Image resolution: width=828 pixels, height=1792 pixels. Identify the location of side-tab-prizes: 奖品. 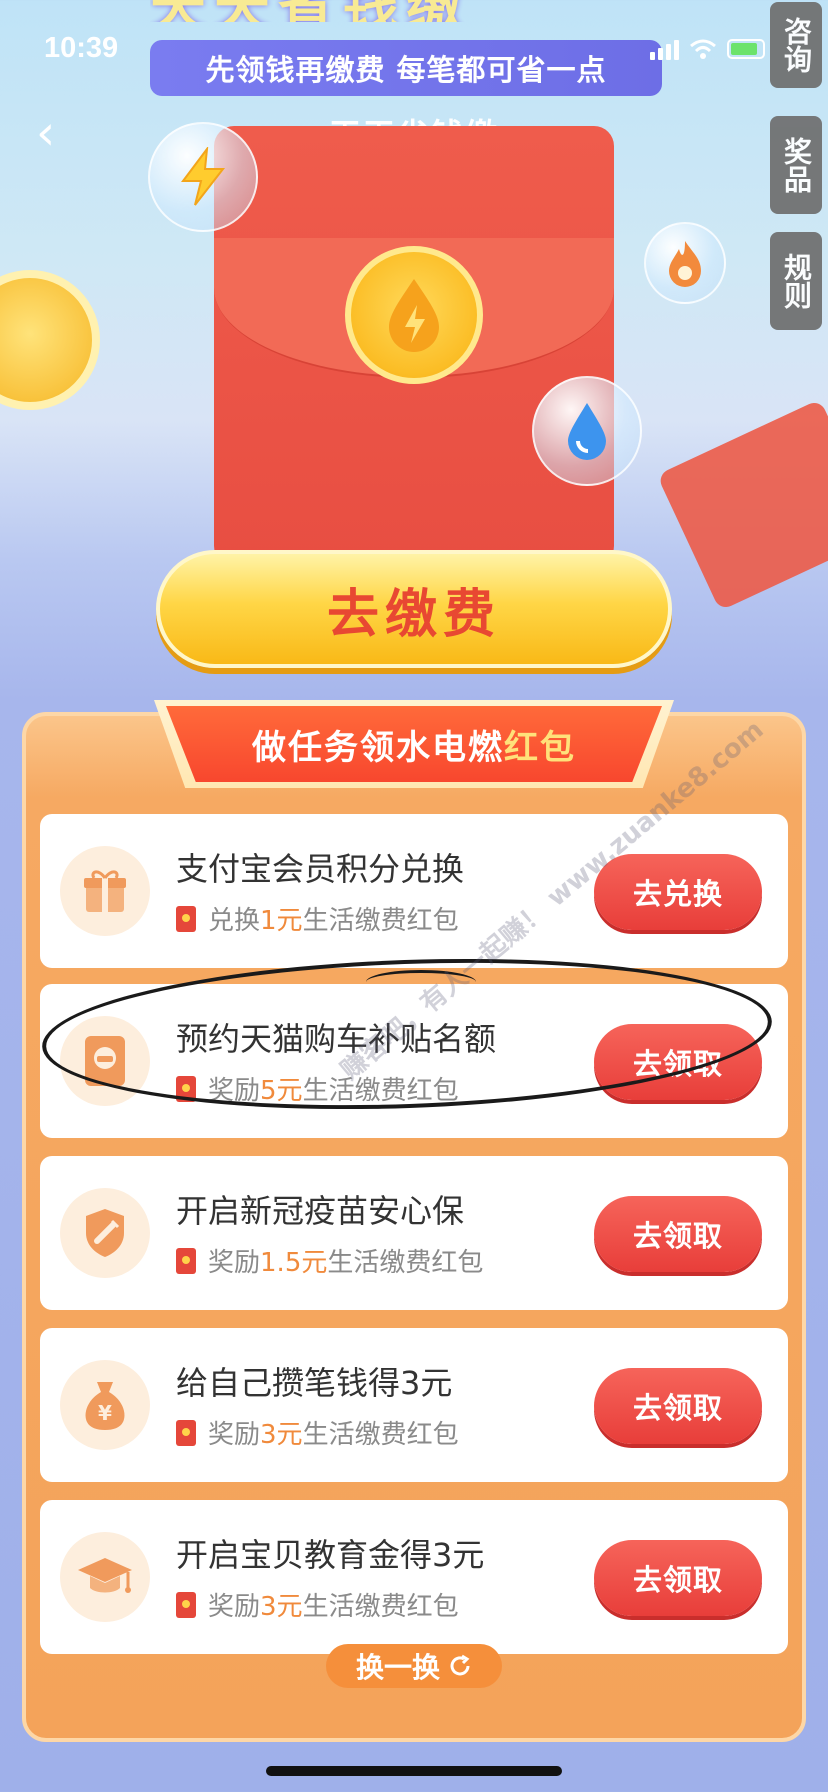
(796, 165).